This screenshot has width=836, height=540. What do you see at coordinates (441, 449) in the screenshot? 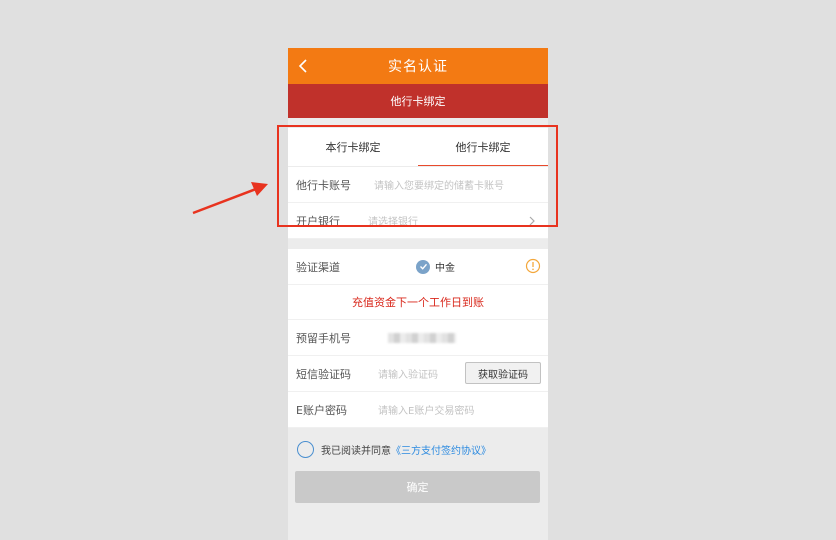
I see `agreement-link: 《三方支付签约协议》` at bounding box center [441, 449].